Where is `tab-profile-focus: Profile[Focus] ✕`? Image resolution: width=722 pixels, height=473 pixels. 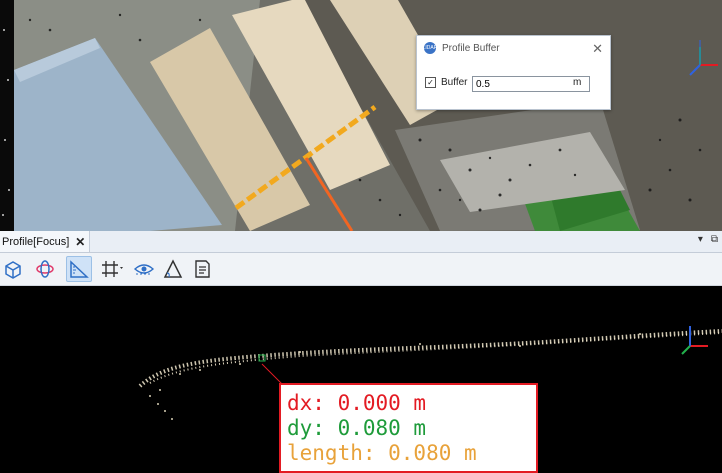 tab-profile-focus: Profile[Focus] ✕ is located at coordinates (45, 241).